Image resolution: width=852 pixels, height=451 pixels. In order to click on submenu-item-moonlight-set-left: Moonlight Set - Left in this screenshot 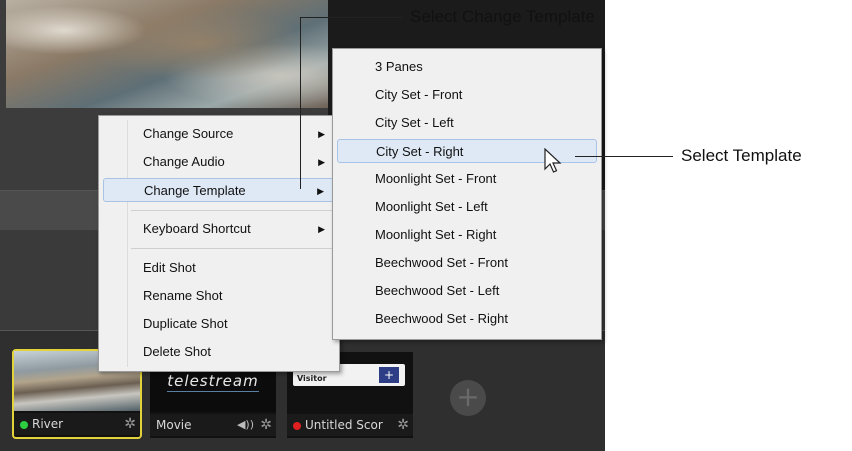, I will do `click(467, 207)`.